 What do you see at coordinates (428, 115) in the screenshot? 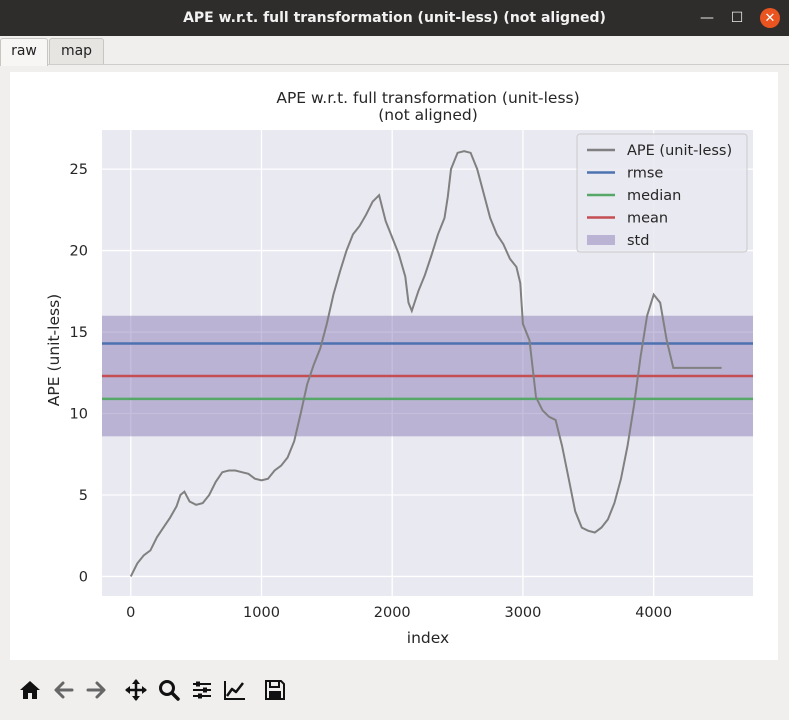
I see `chart-subtitle: (not aligned)` at bounding box center [428, 115].